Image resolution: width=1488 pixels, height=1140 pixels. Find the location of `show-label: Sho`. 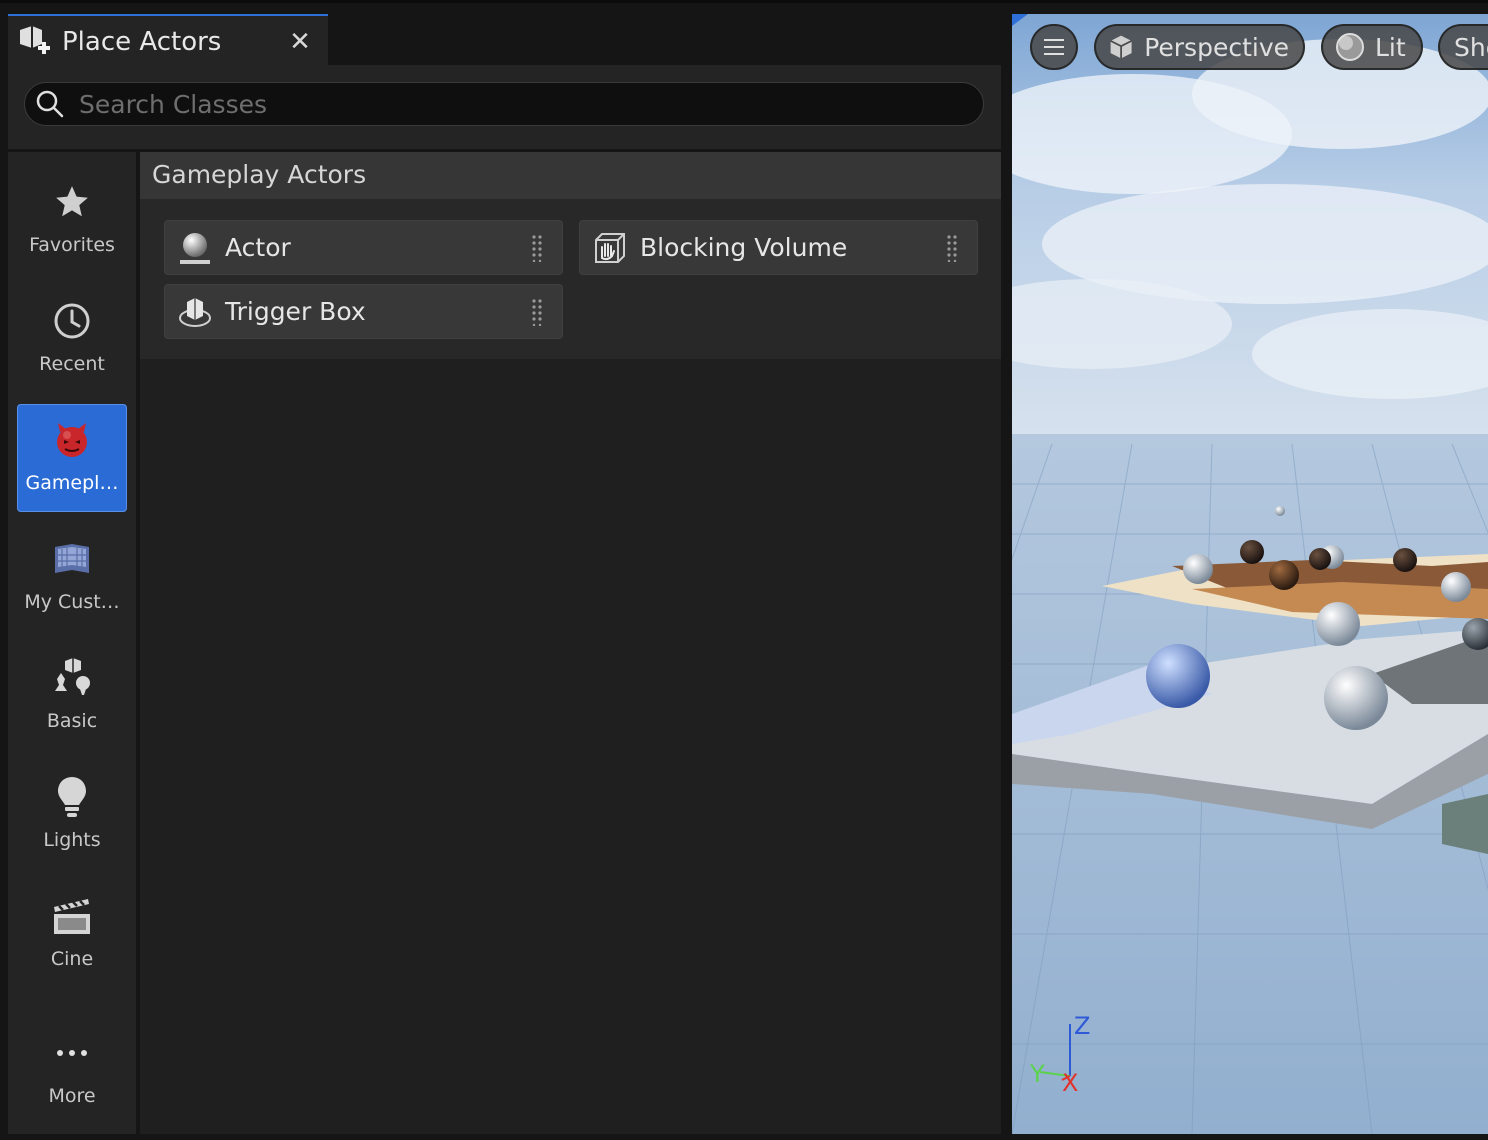

show-label: Sho is located at coordinates (1471, 47).